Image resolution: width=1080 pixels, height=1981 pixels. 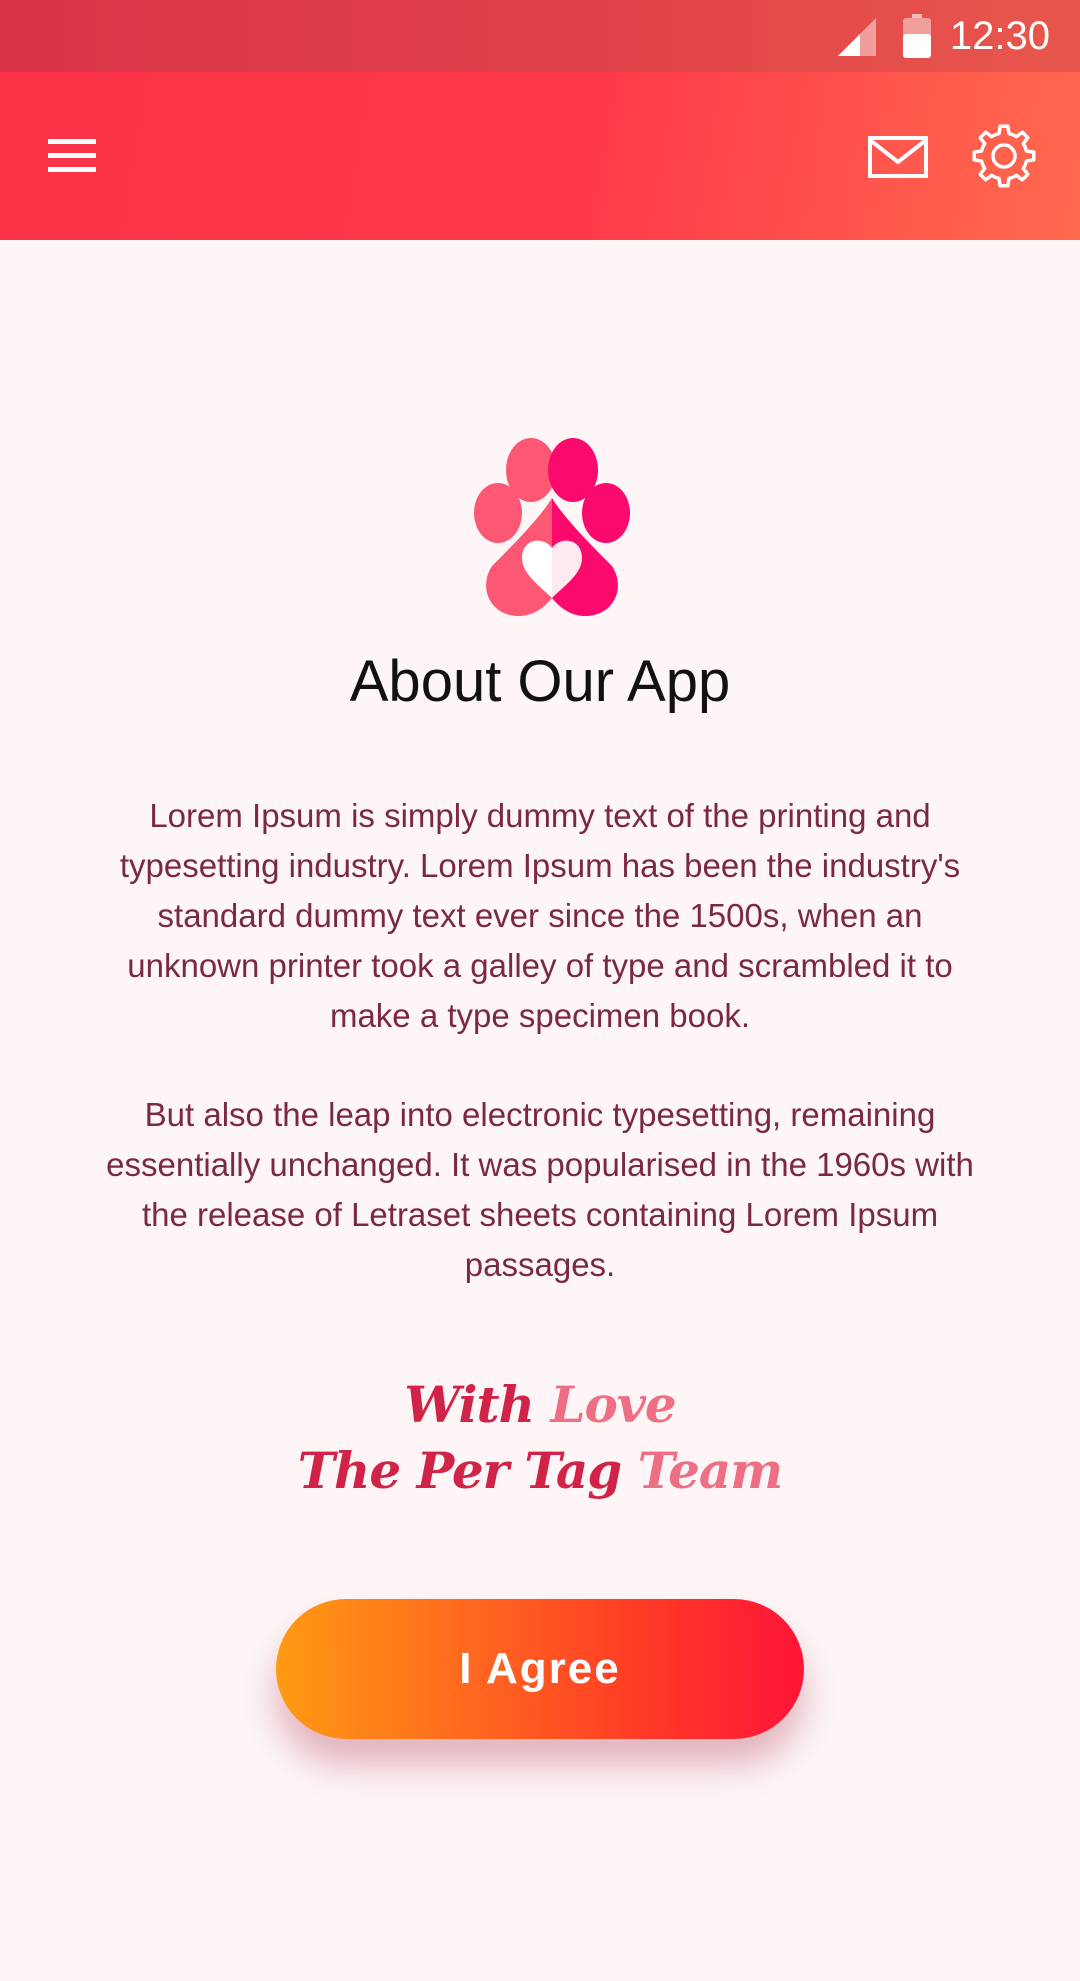 What do you see at coordinates (999, 36) in the screenshot?
I see `status-time: 12:30` at bounding box center [999, 36].